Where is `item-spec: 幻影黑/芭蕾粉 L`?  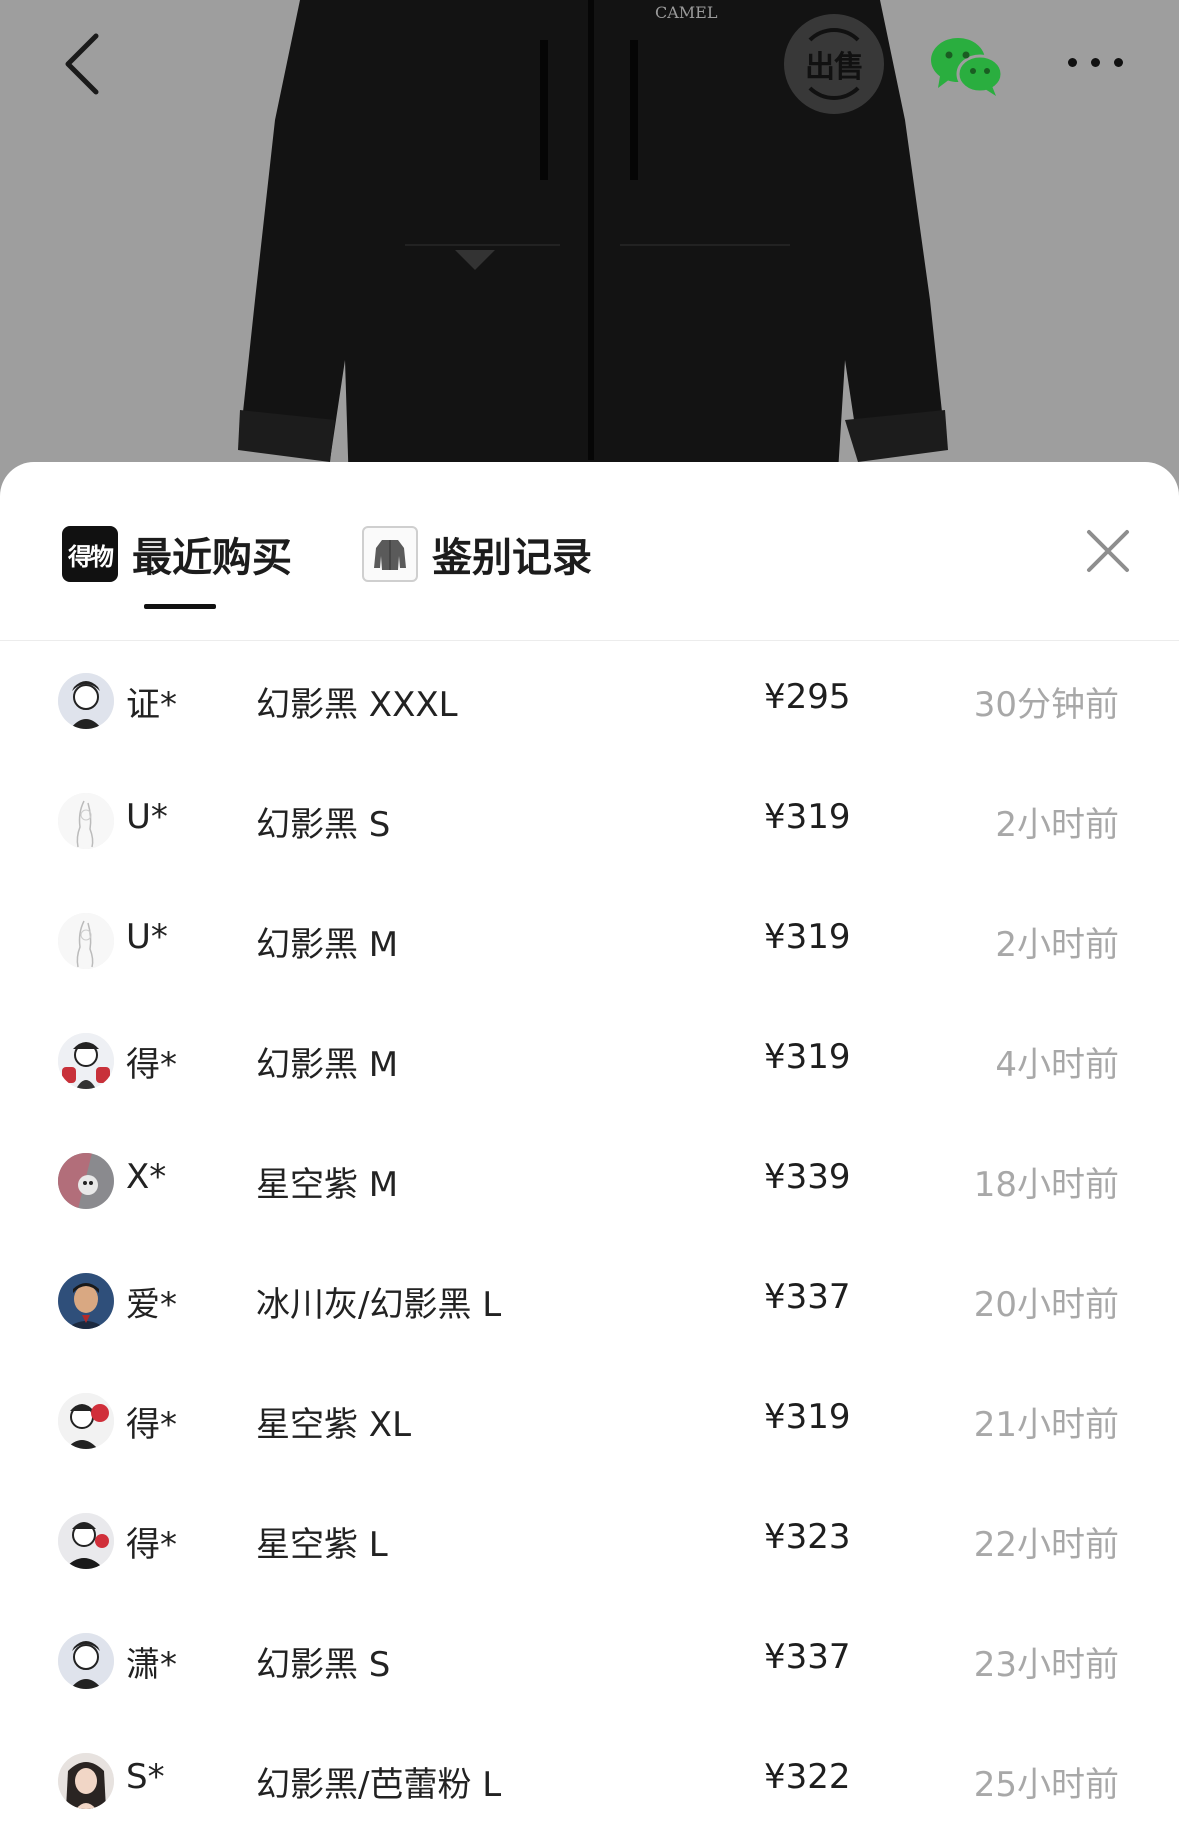
item-spec: 幻影黑/芭蕾粉 L is located at coordinates (379, 1785).